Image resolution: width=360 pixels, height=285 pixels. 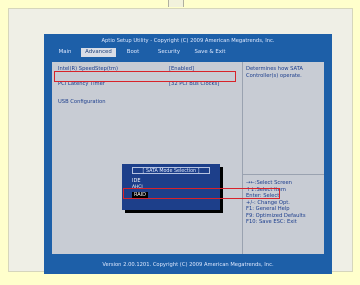 I want to click on tab-boot: Boot, so click(x=133, y=52).